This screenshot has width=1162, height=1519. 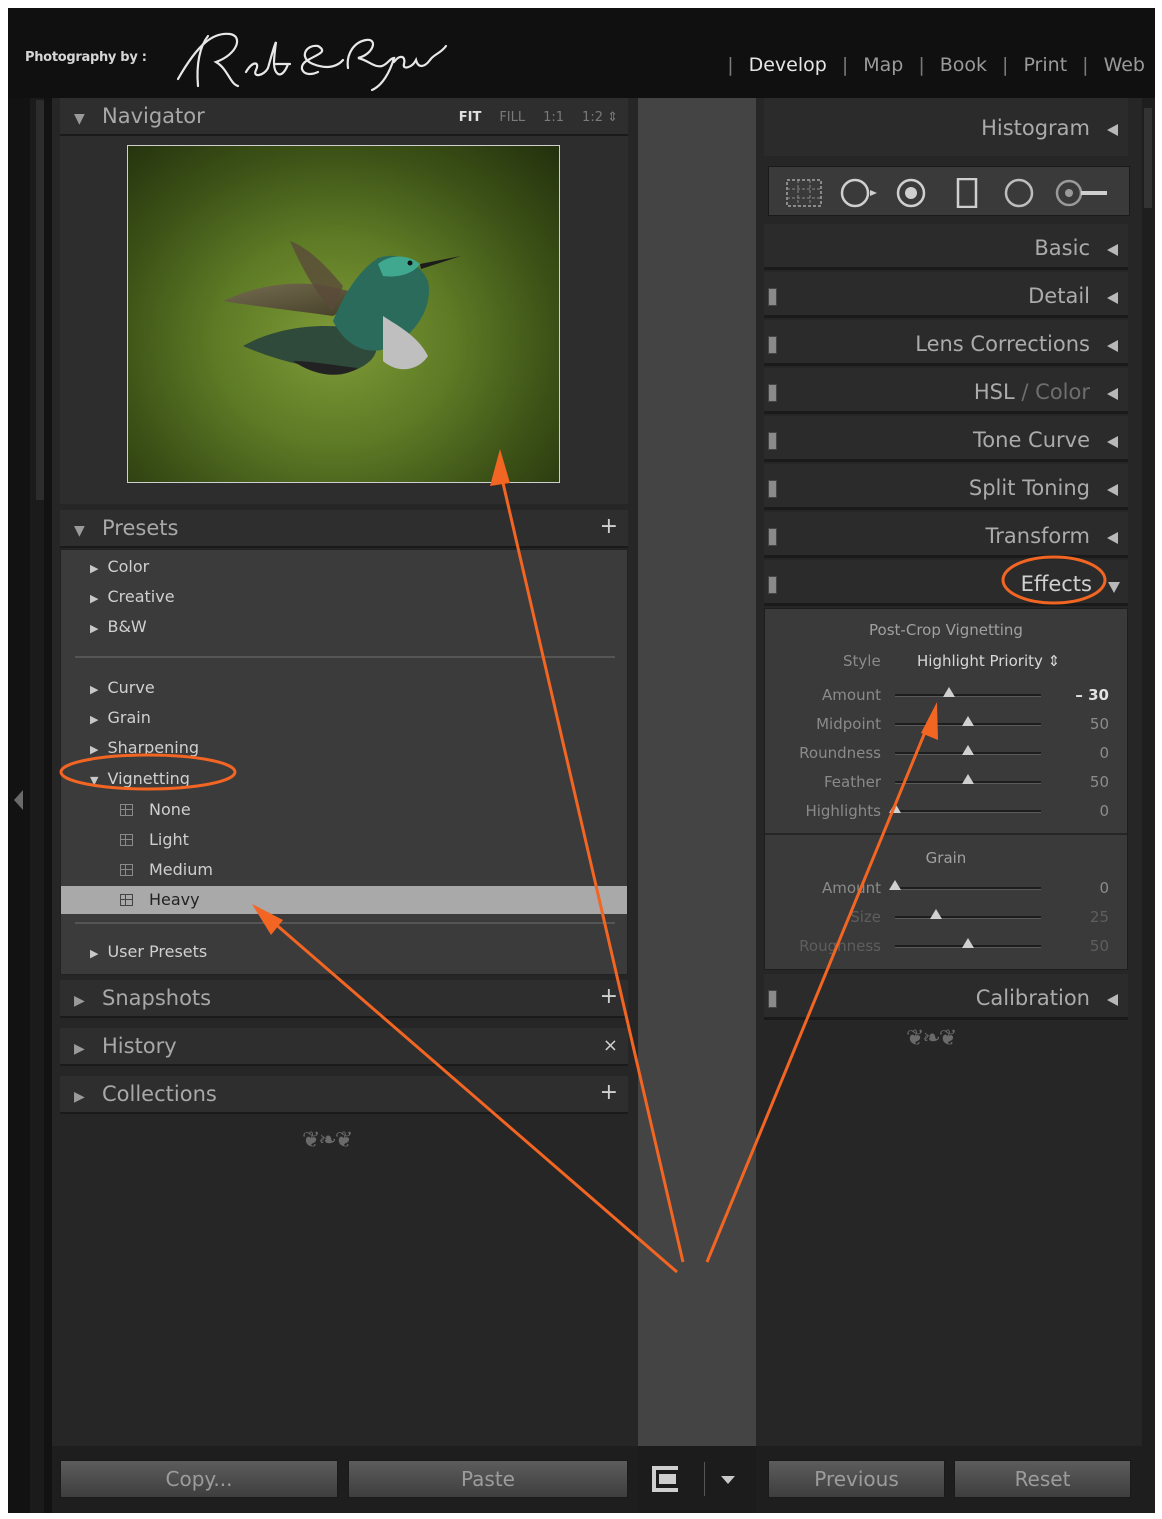 What do you see at coordinates (856, 1479) in the screenshot?
I see `previous-button: Previous` at bounding box center [856, 1479].